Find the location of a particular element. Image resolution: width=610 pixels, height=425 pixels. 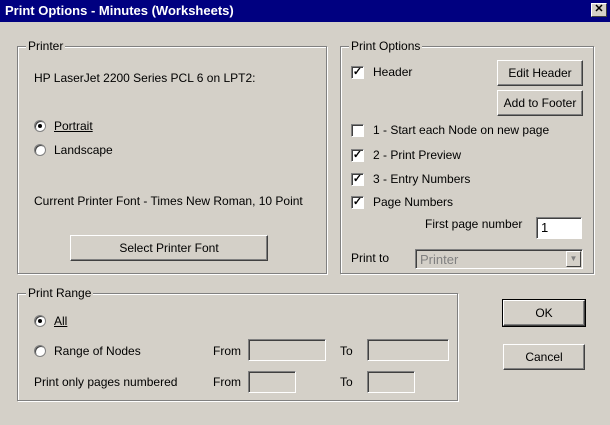

edit-header-label: Edit Header is located at coordinates (540, 73).